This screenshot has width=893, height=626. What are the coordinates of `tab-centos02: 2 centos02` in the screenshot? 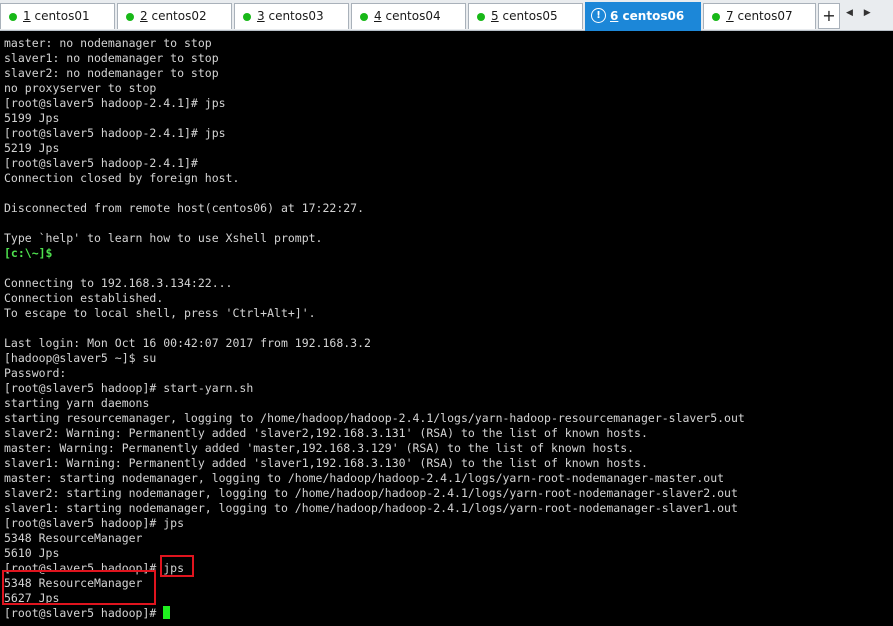 It's located at (174, 16).